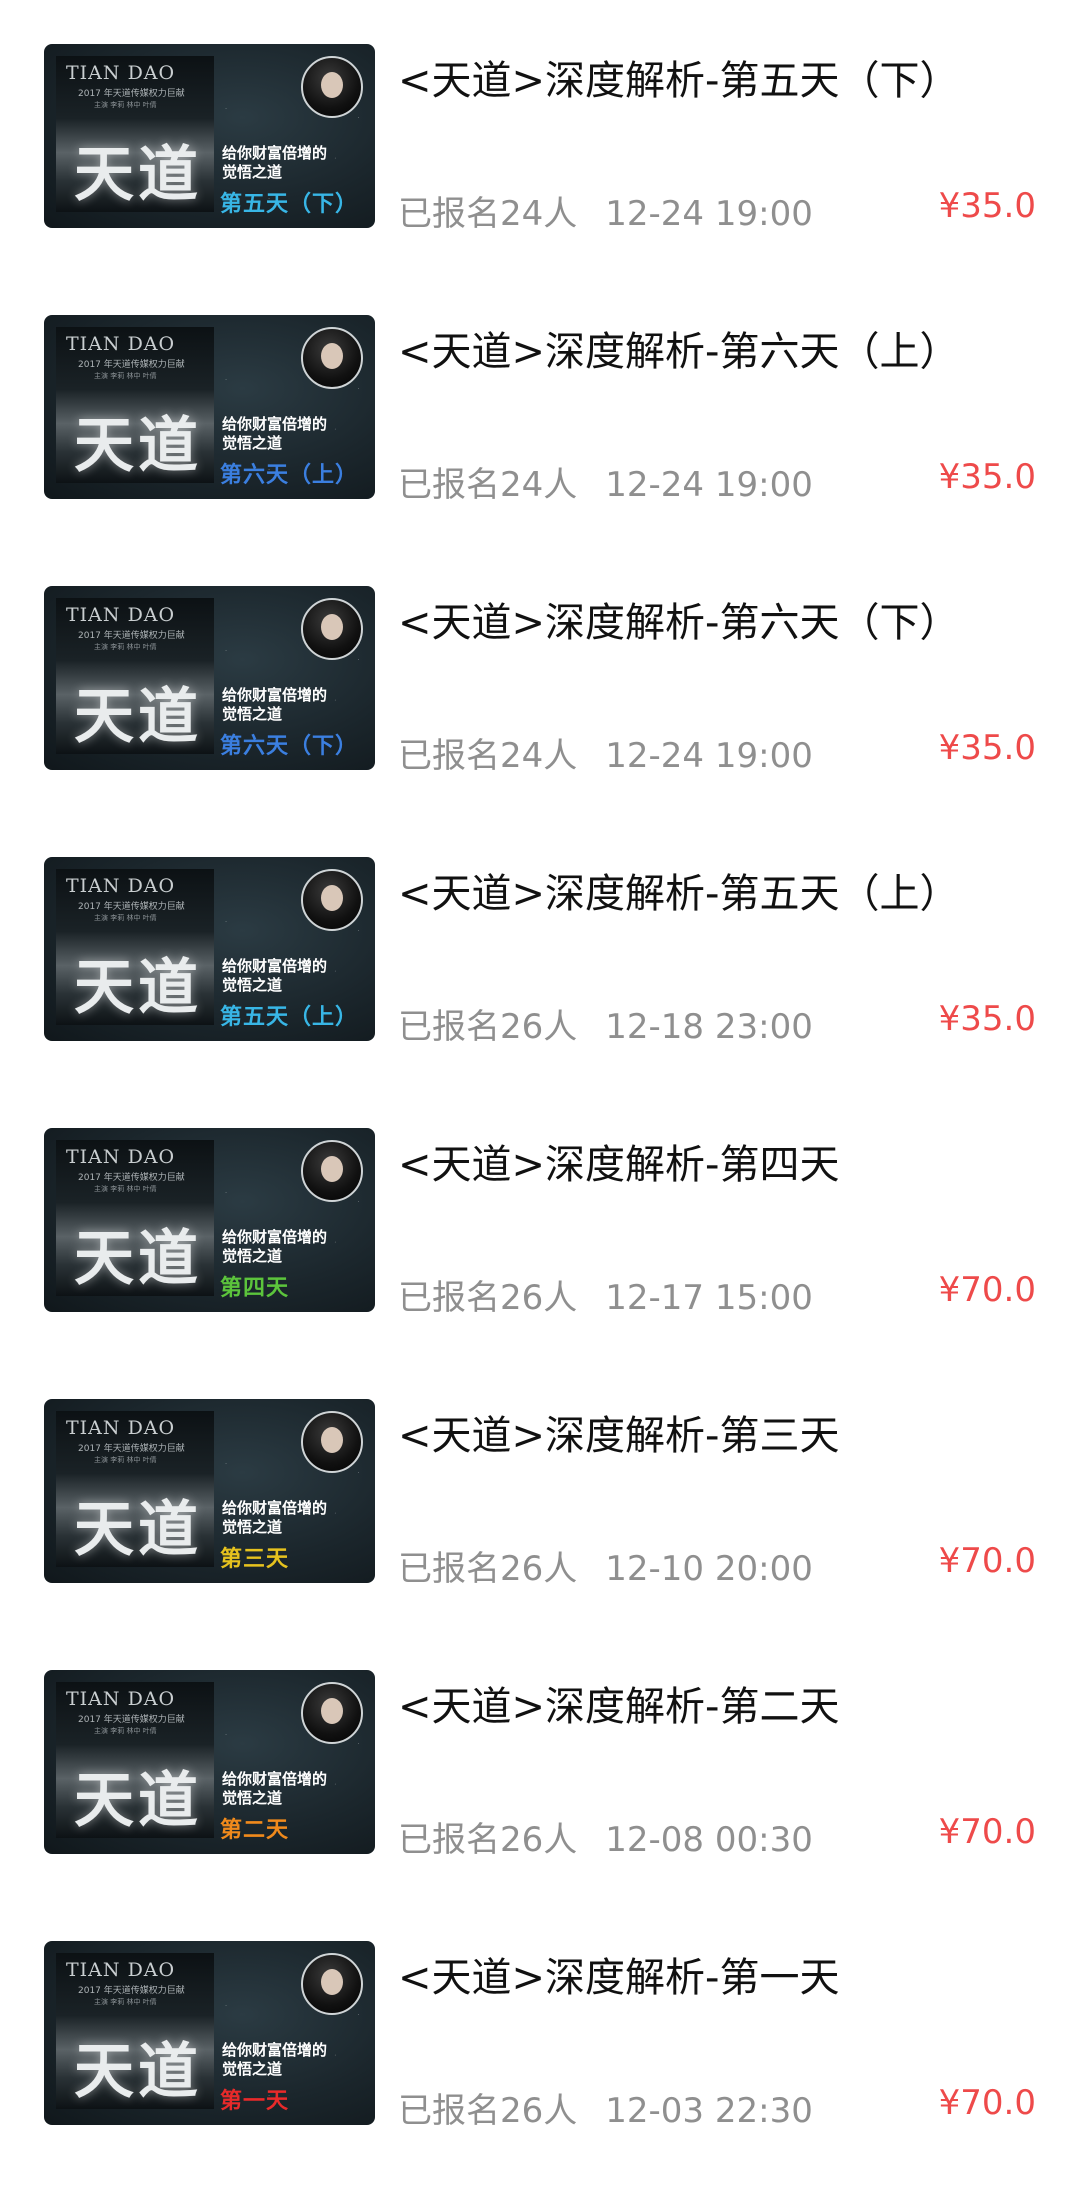  I want to click on course-title: <天道>深度解析-第四天, so click(618, 1161).